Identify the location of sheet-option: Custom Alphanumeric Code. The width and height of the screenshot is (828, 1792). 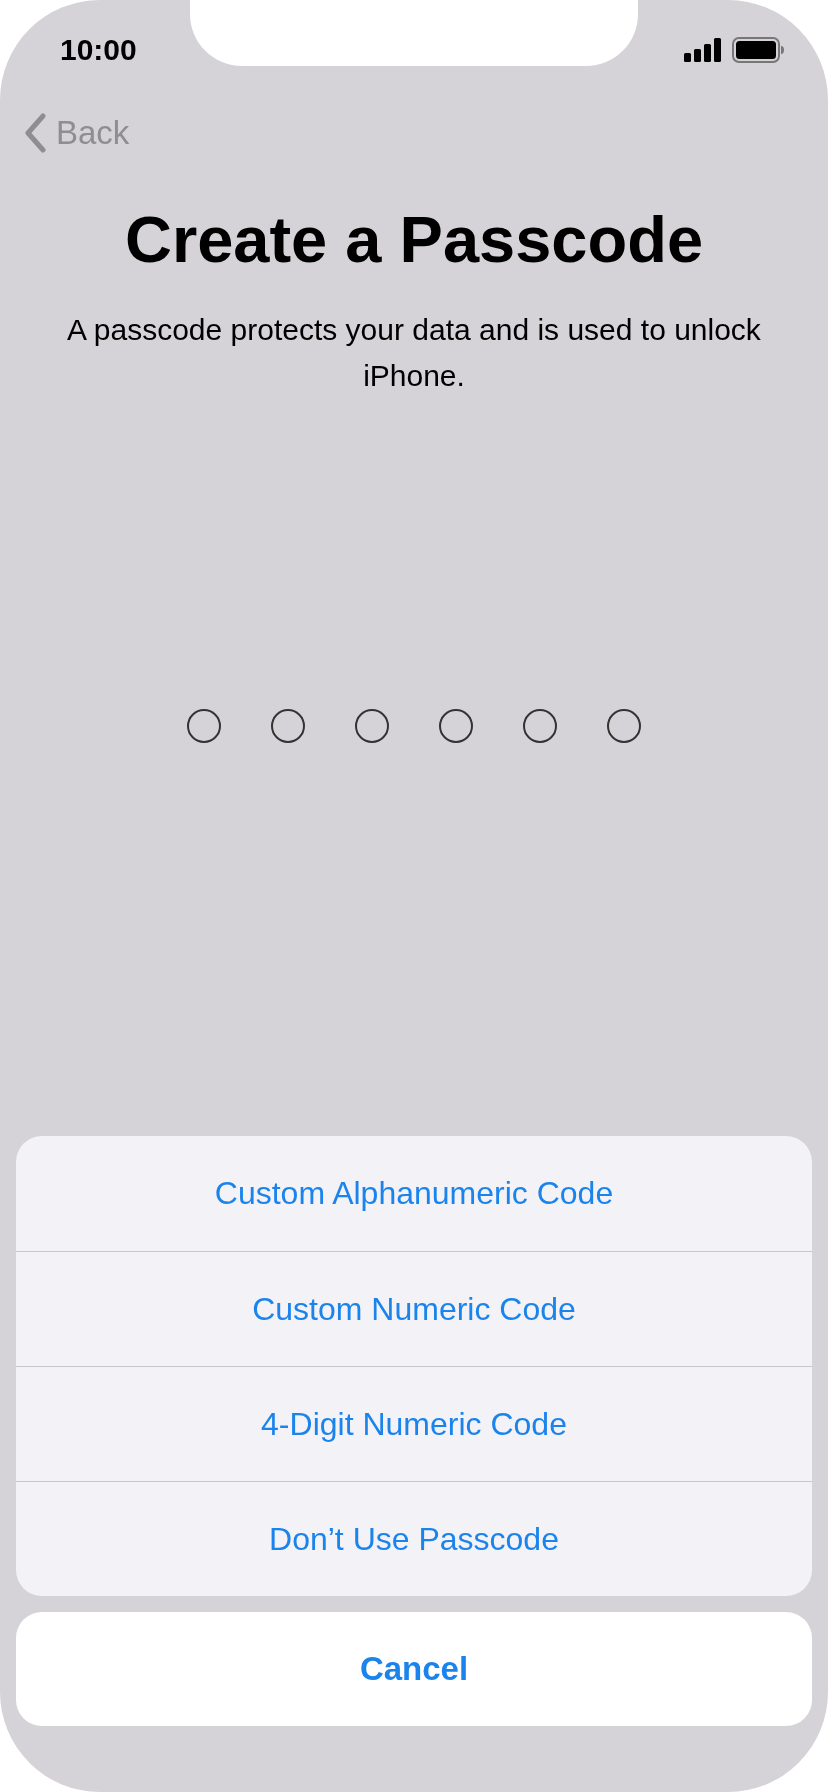
(414, 1193).